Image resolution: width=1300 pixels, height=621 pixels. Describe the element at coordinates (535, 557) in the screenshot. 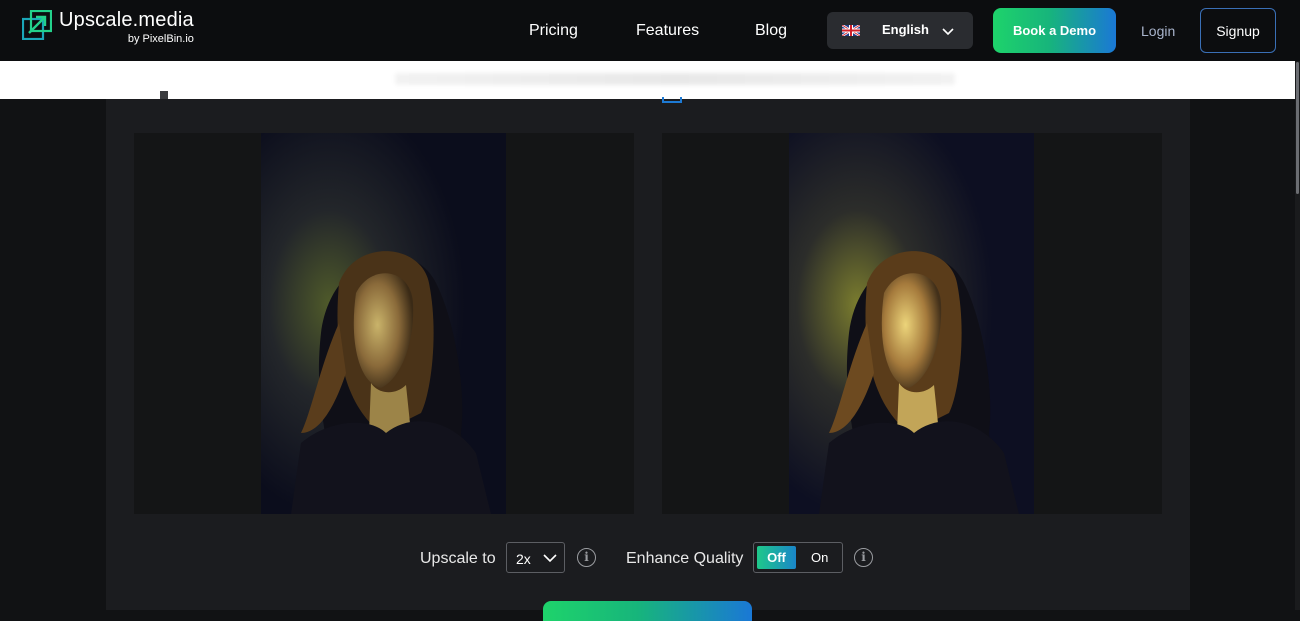

I see `upscale-factor-select: 2x` at that location.